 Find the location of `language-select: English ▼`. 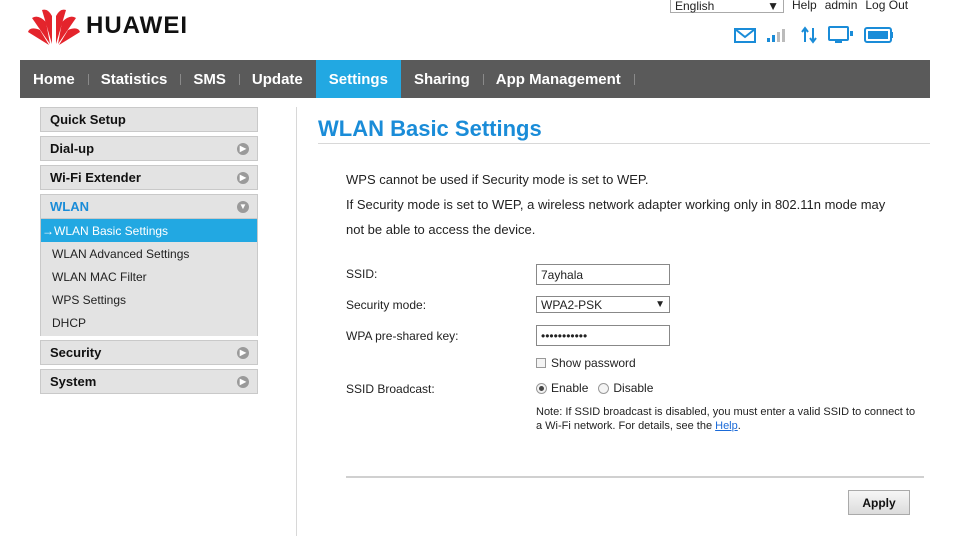

language-select: English ▼ is located at coordinates (727, 6).